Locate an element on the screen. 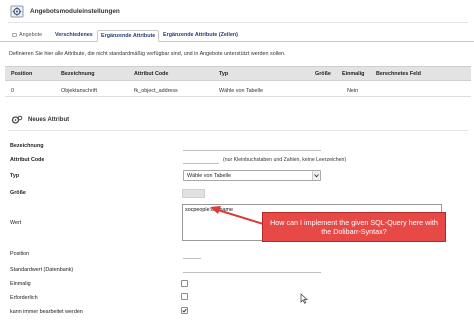 This screenshot has height=324, width=474. erforderlich-checkbox is located at coordinates (184, 296).